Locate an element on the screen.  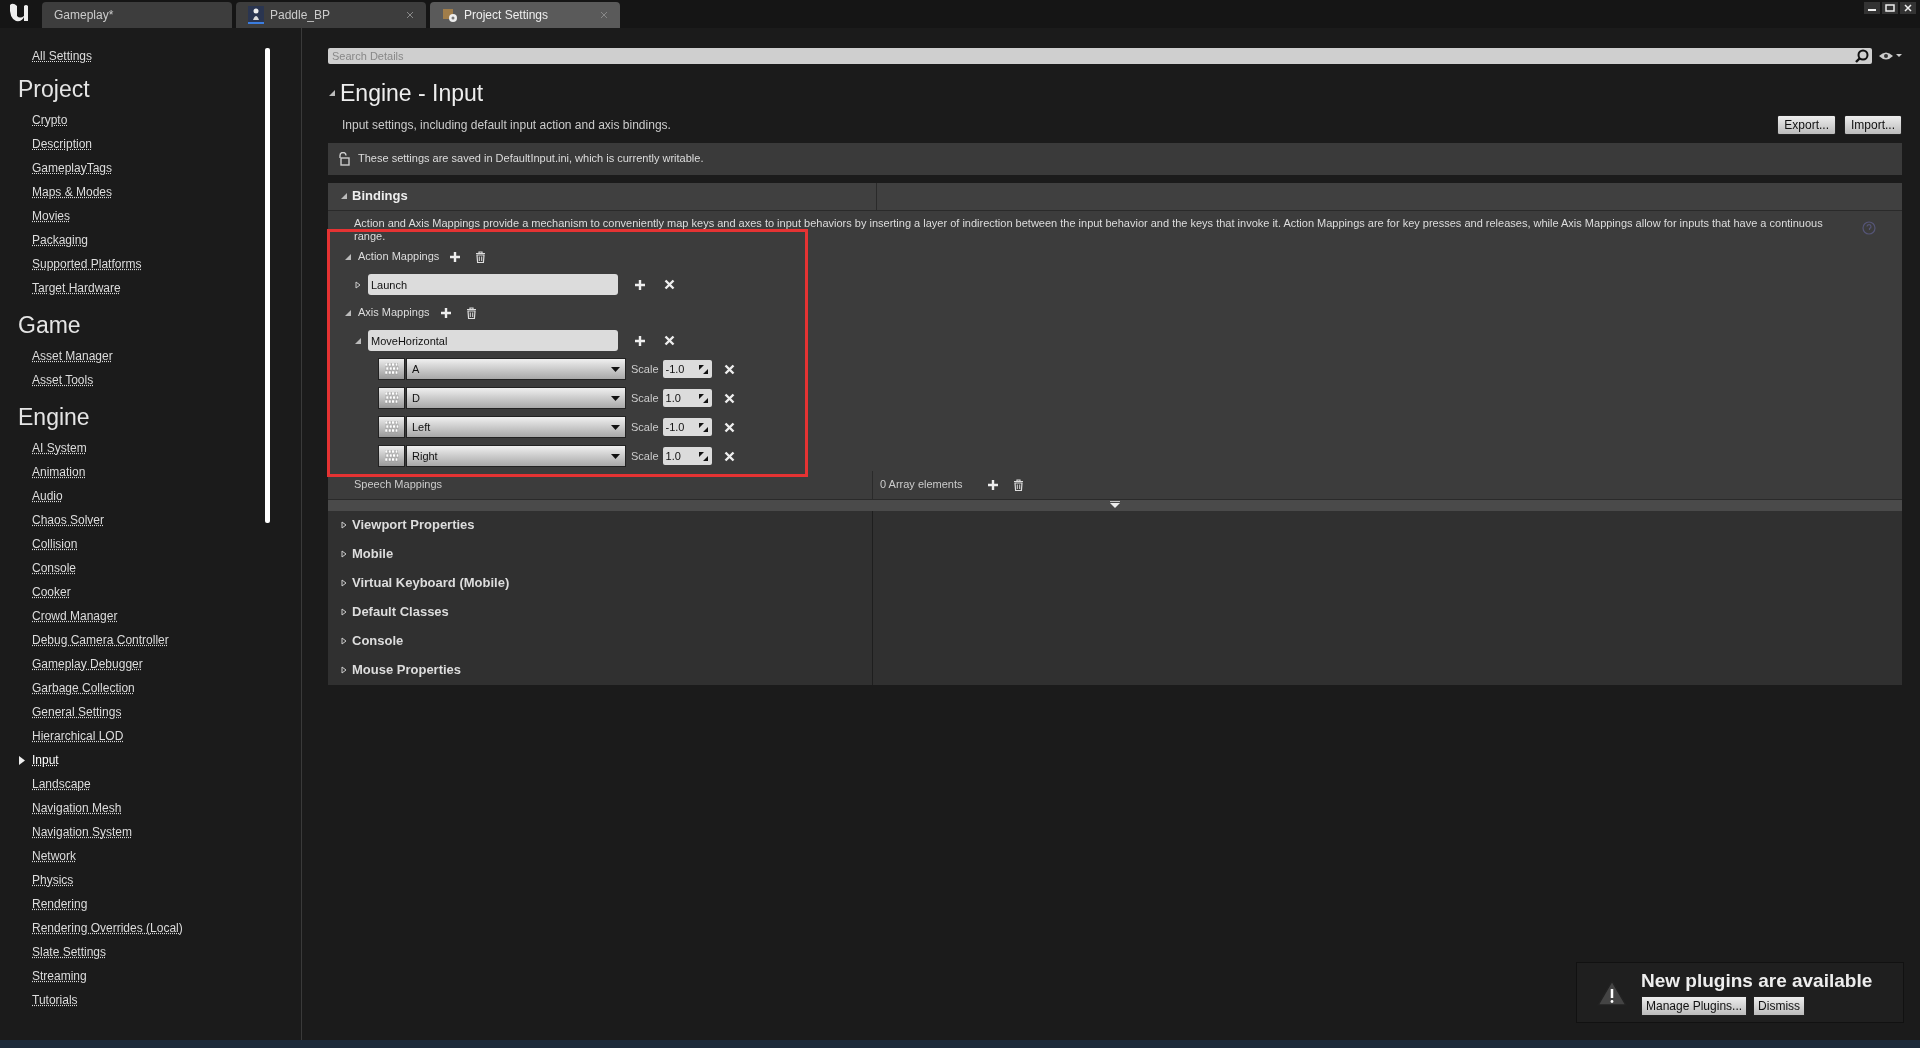
resize-icon is located at coordinates (703, 398).